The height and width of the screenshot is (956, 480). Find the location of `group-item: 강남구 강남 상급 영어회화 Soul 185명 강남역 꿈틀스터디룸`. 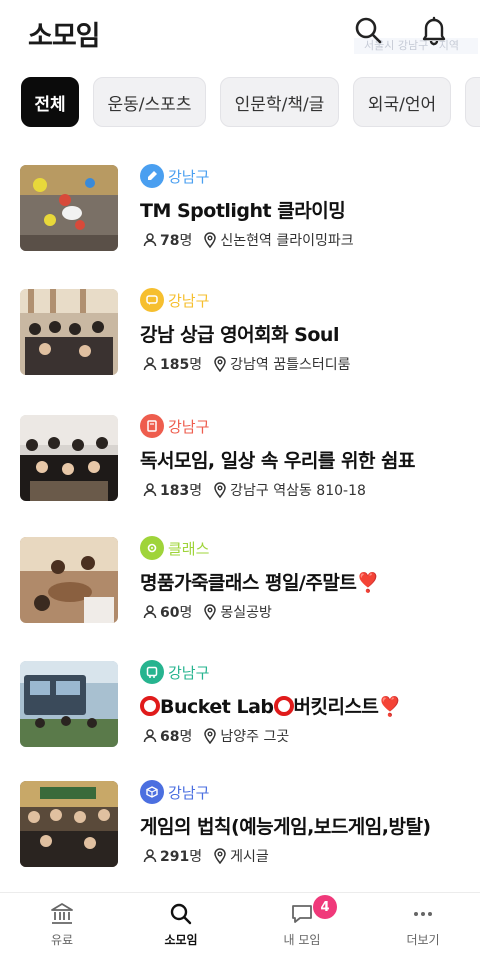

group-item: 강남구 강남 상급 영어회화 Soul 185명 강남역 꿈틀스터디룸 is located at coordinates (240, 327).